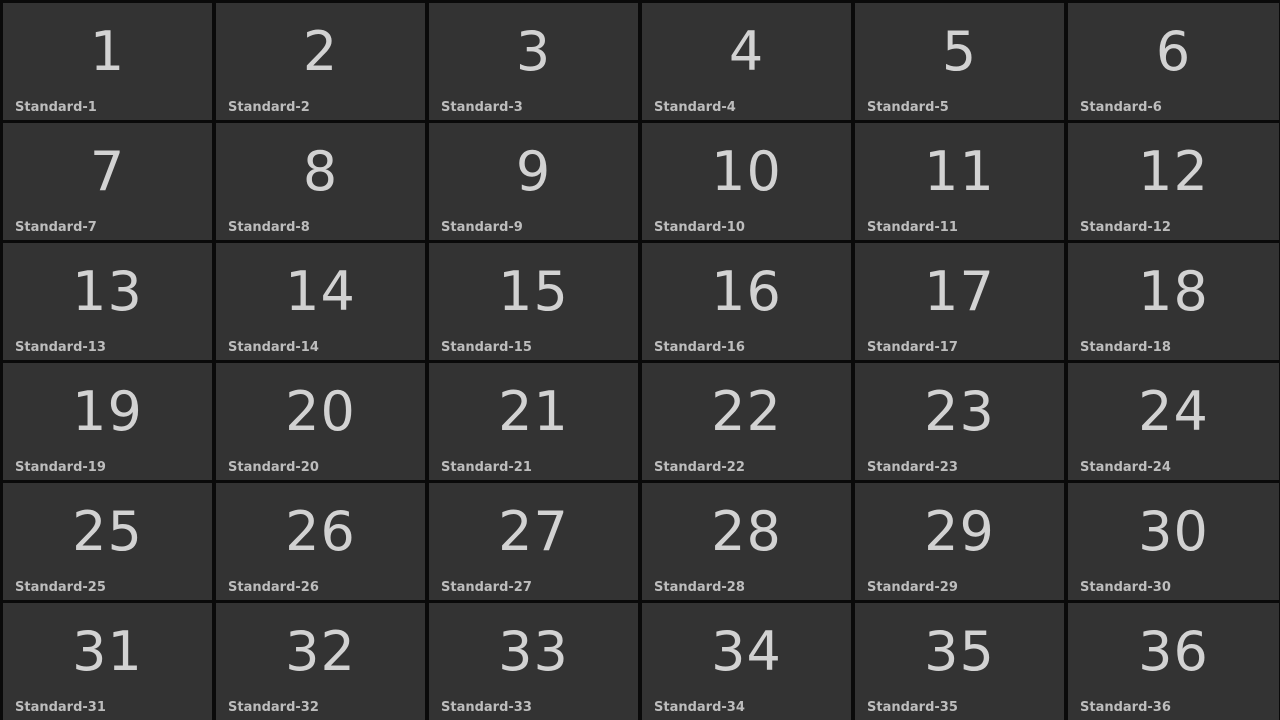  Describe the element at coordinates (486, 707) in the screenshot. I see `tile-label: Standard-33` at that location.